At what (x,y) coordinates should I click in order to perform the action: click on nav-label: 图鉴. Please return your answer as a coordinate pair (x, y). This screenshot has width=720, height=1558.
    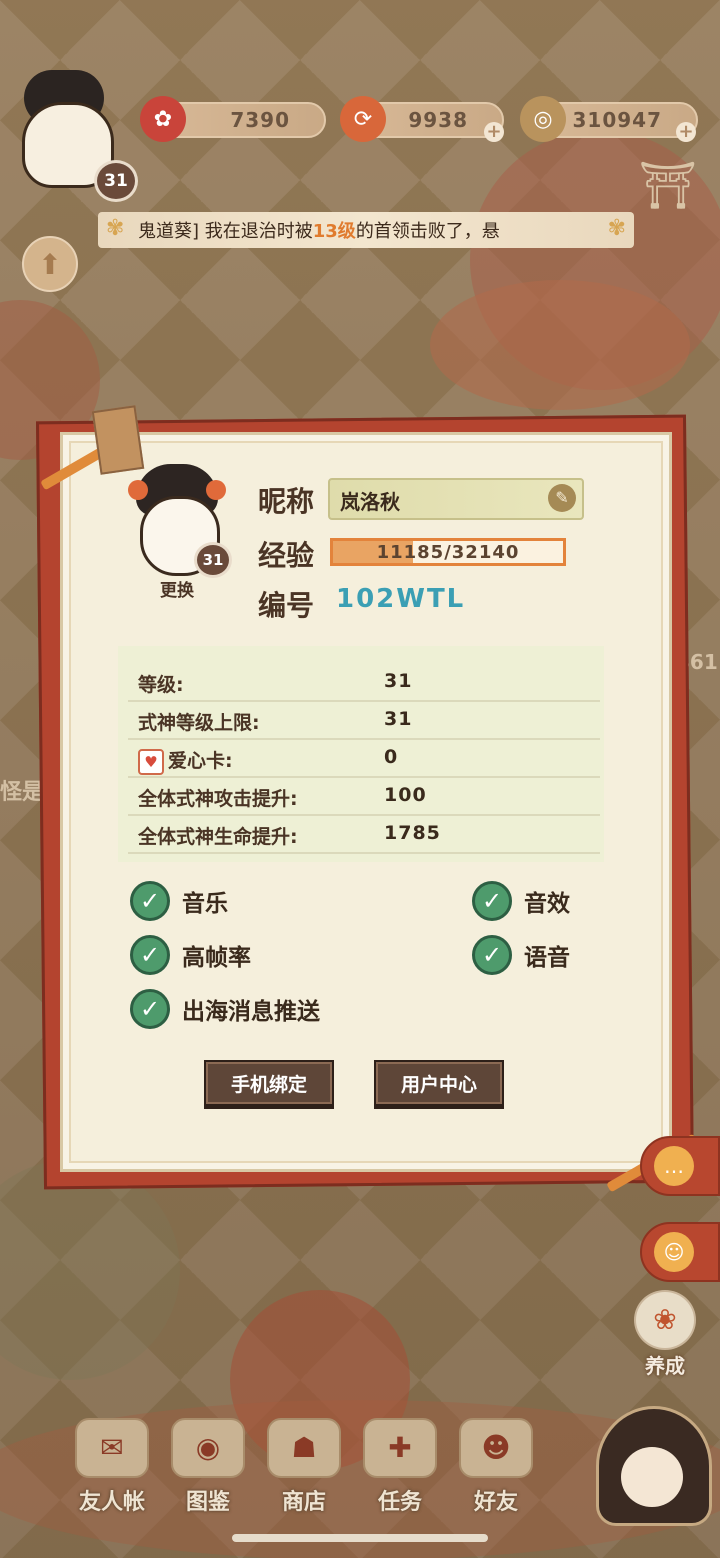
    Looking at the image, I should click on (207, 1502).